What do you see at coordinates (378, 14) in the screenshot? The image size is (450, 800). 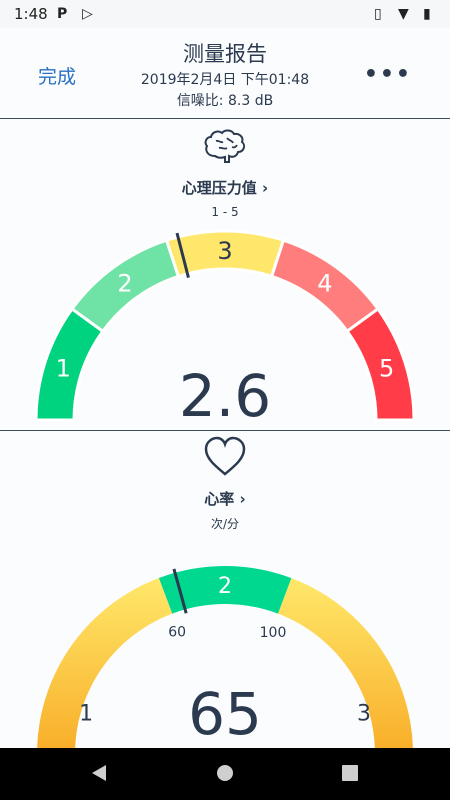 I see `vibrate-icon: ▯` at bounding box center [378, 14].